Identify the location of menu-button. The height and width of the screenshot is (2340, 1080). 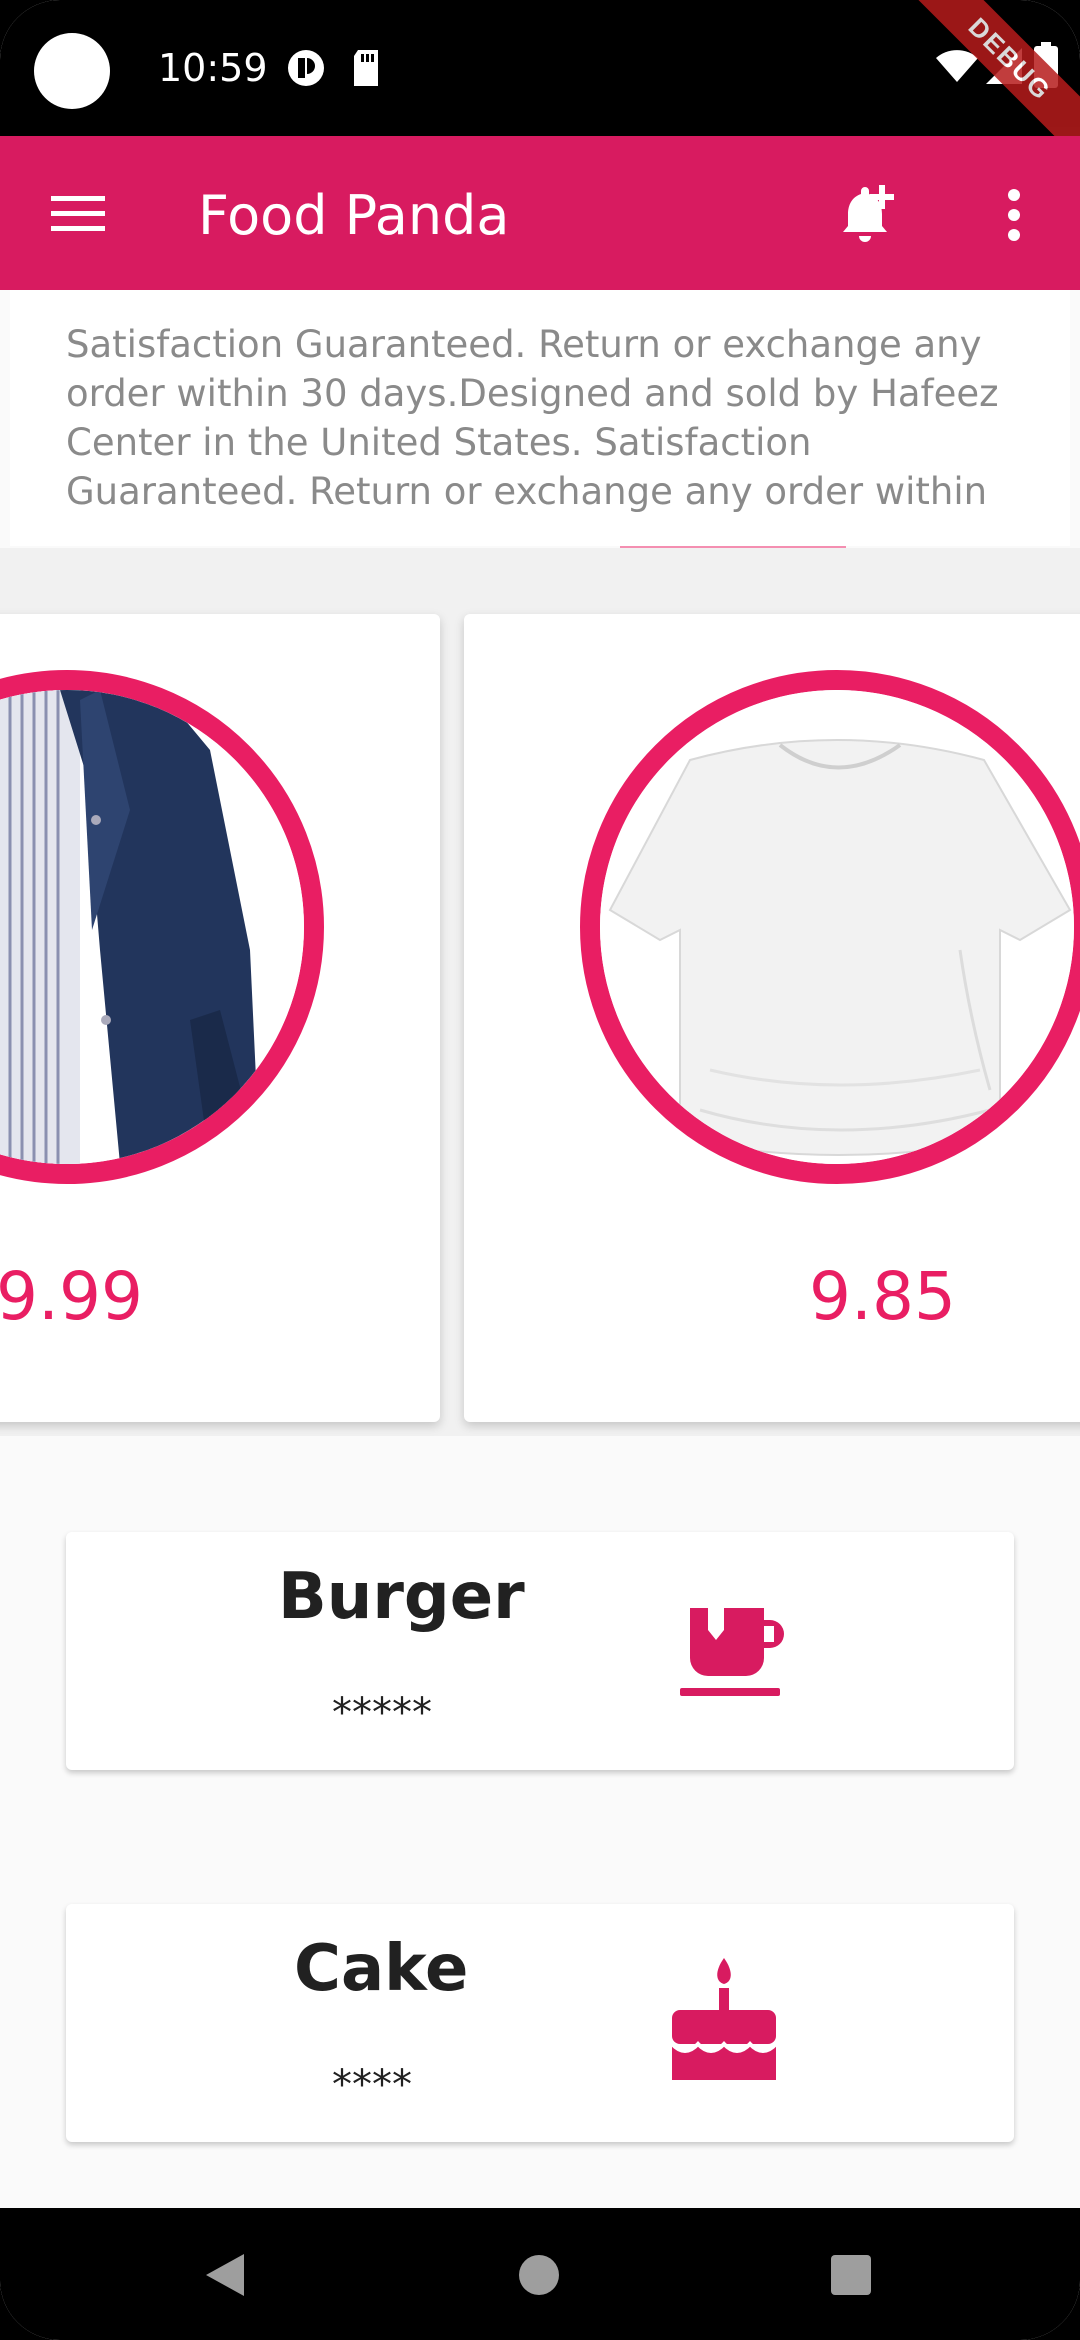
(78, 214).